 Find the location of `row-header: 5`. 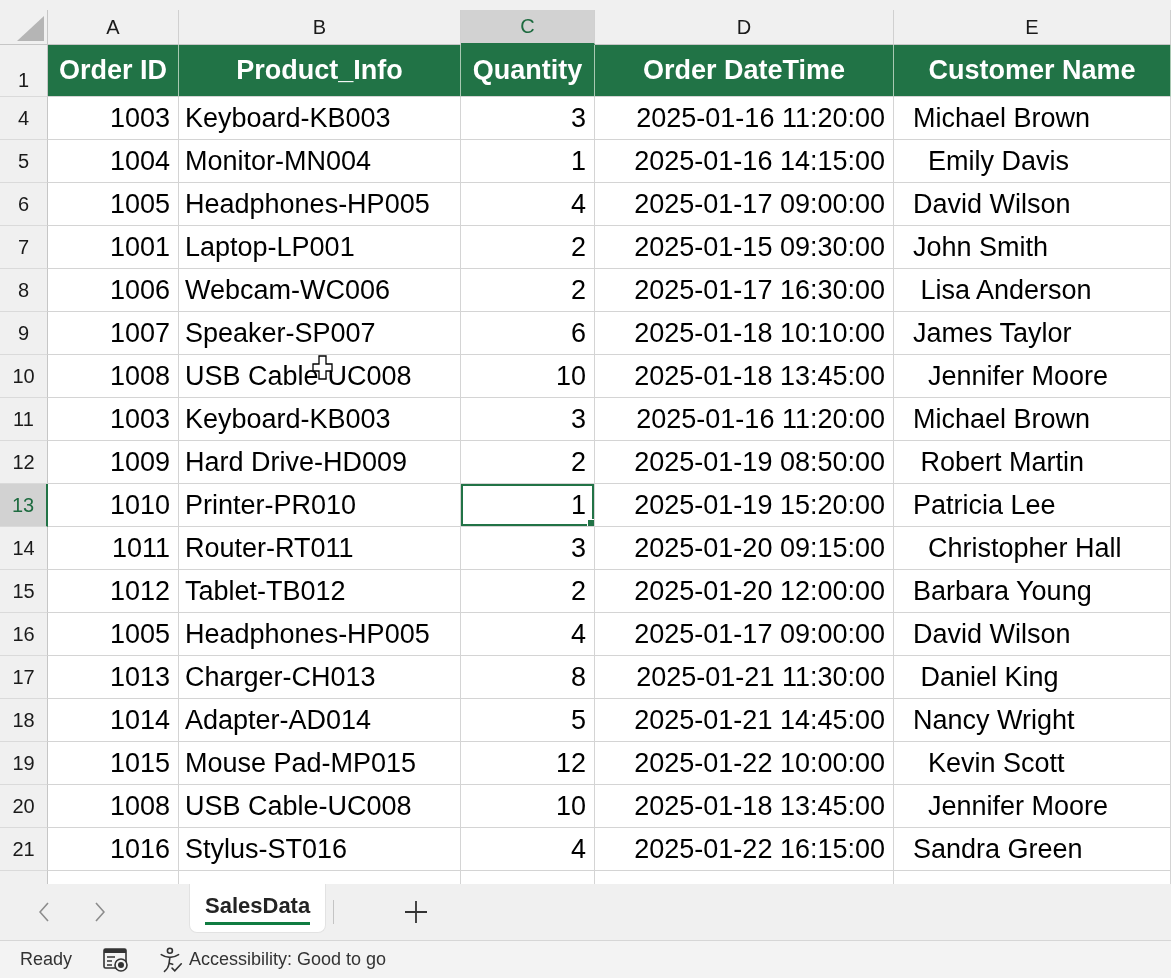

row-header: 5 is located at coordinates (24, 161).